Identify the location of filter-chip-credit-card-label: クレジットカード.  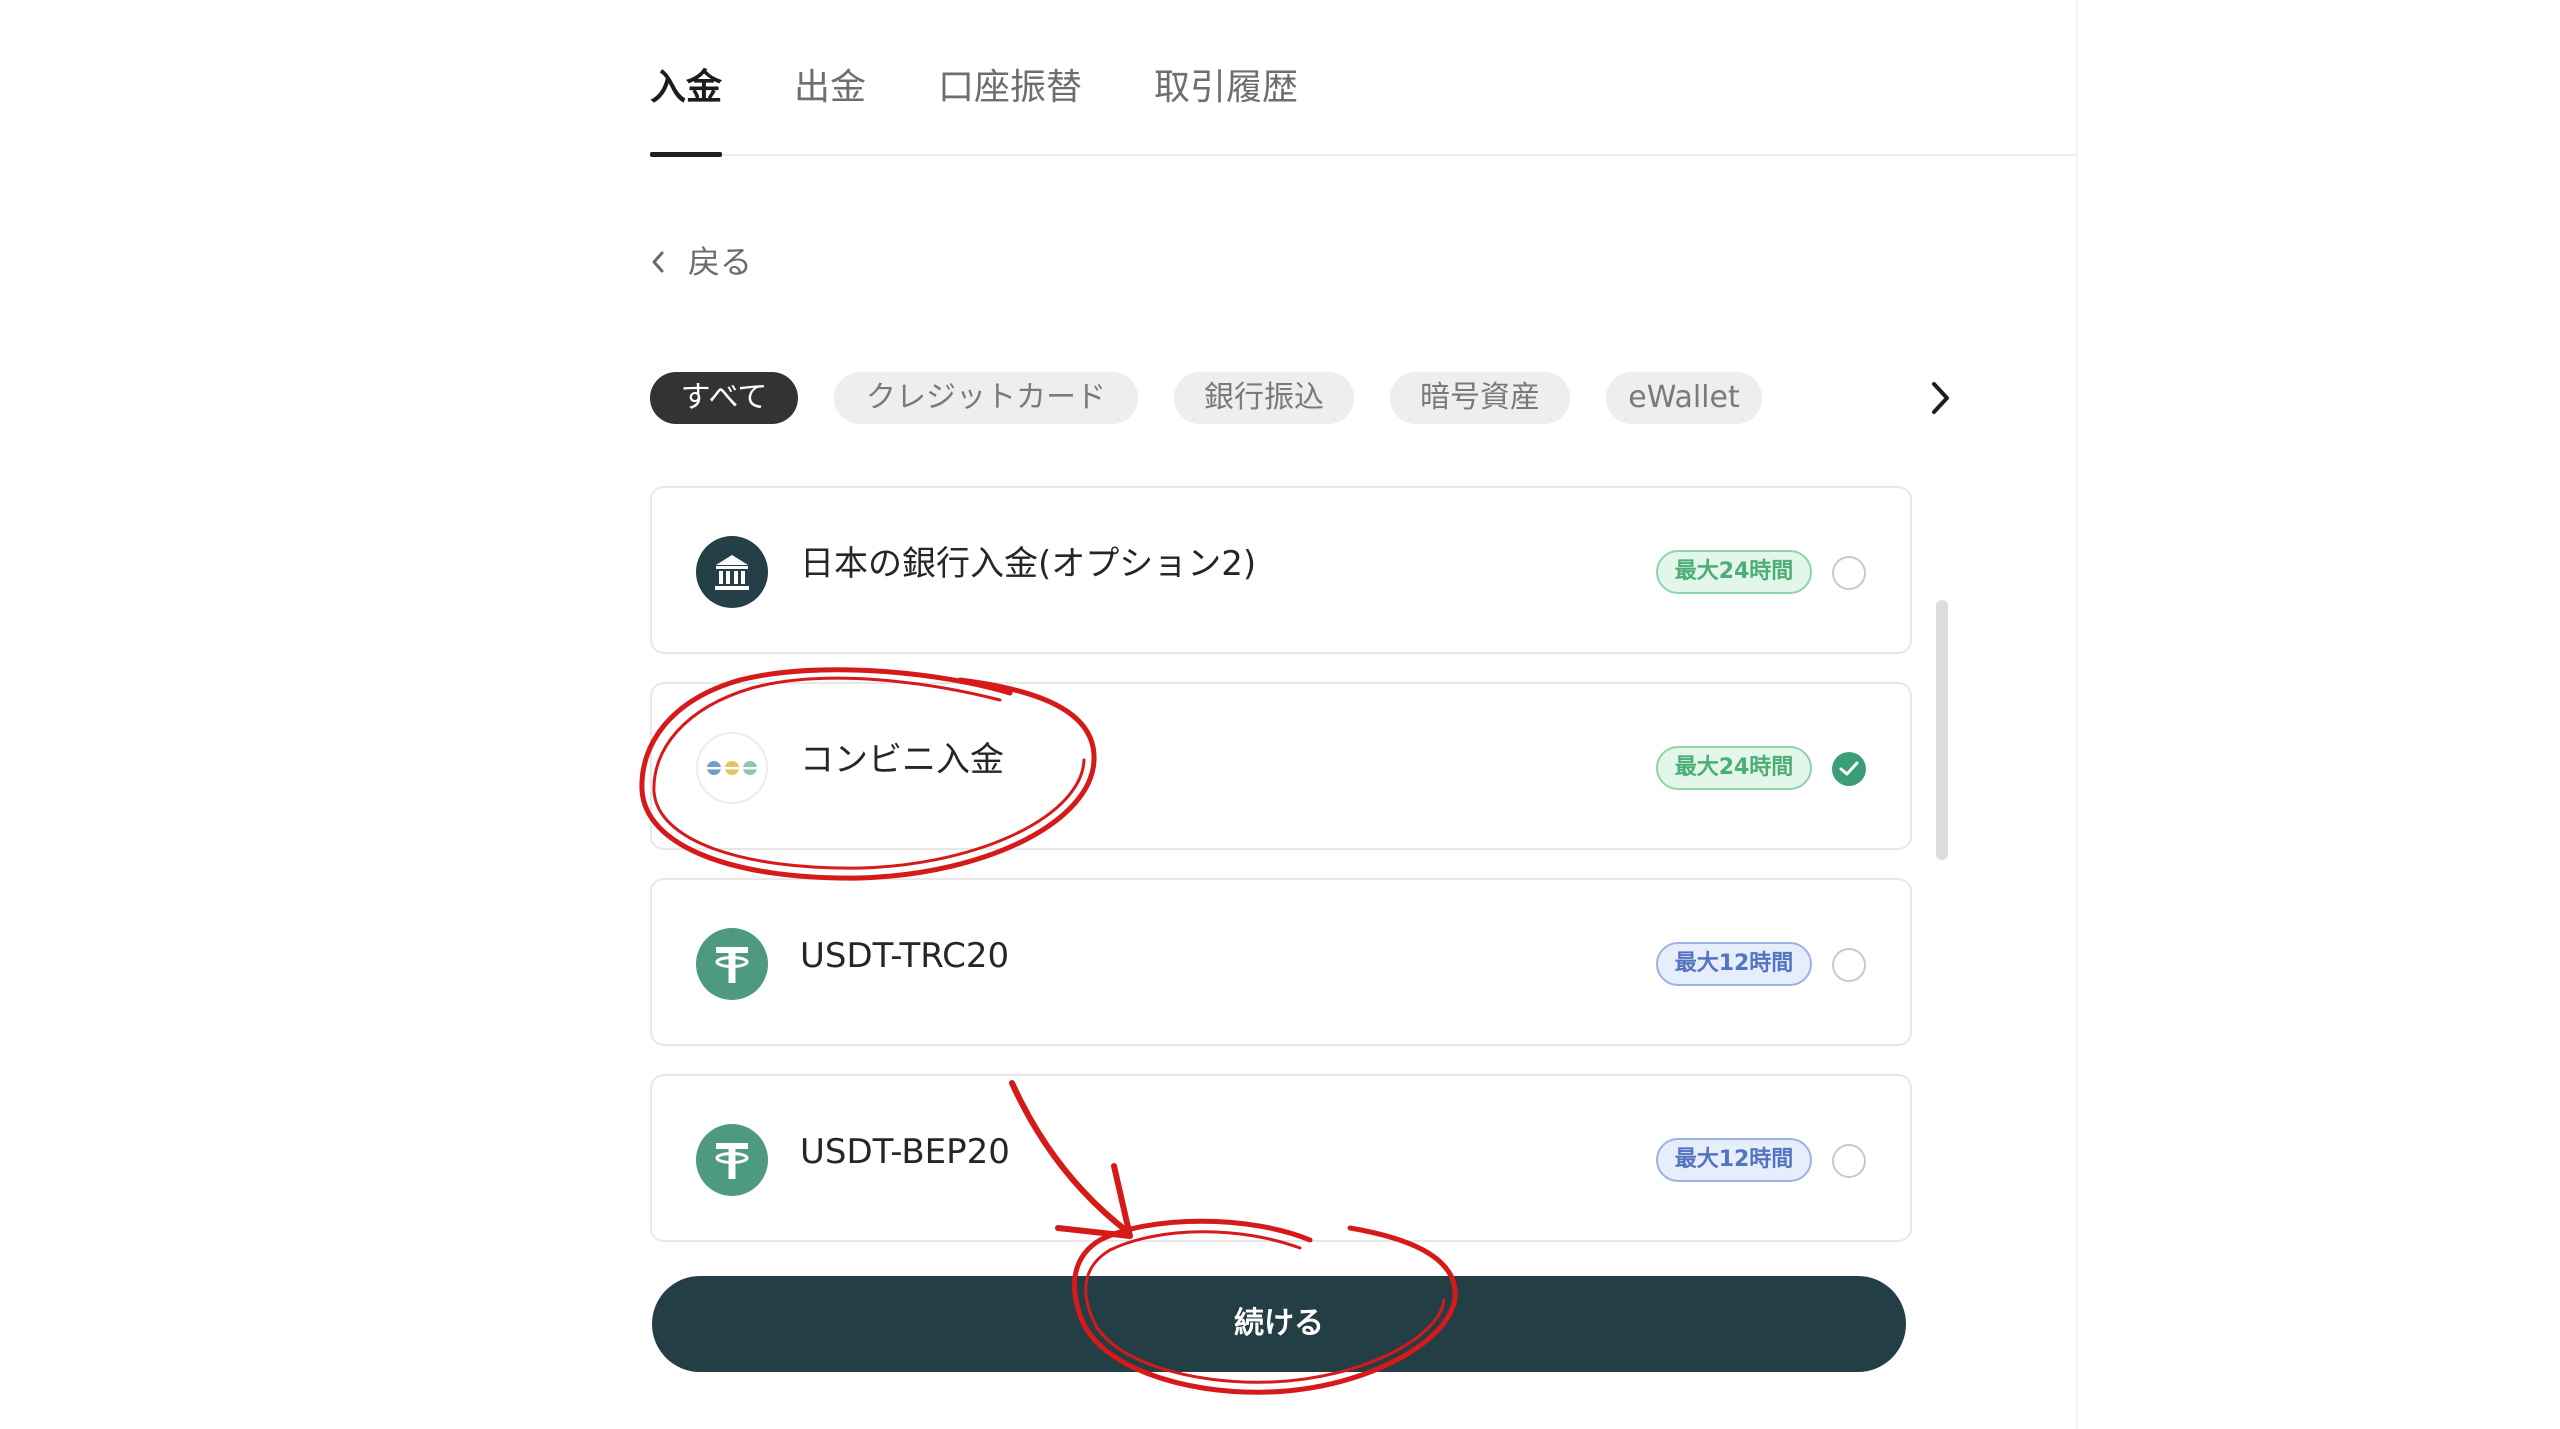
(986, 397).